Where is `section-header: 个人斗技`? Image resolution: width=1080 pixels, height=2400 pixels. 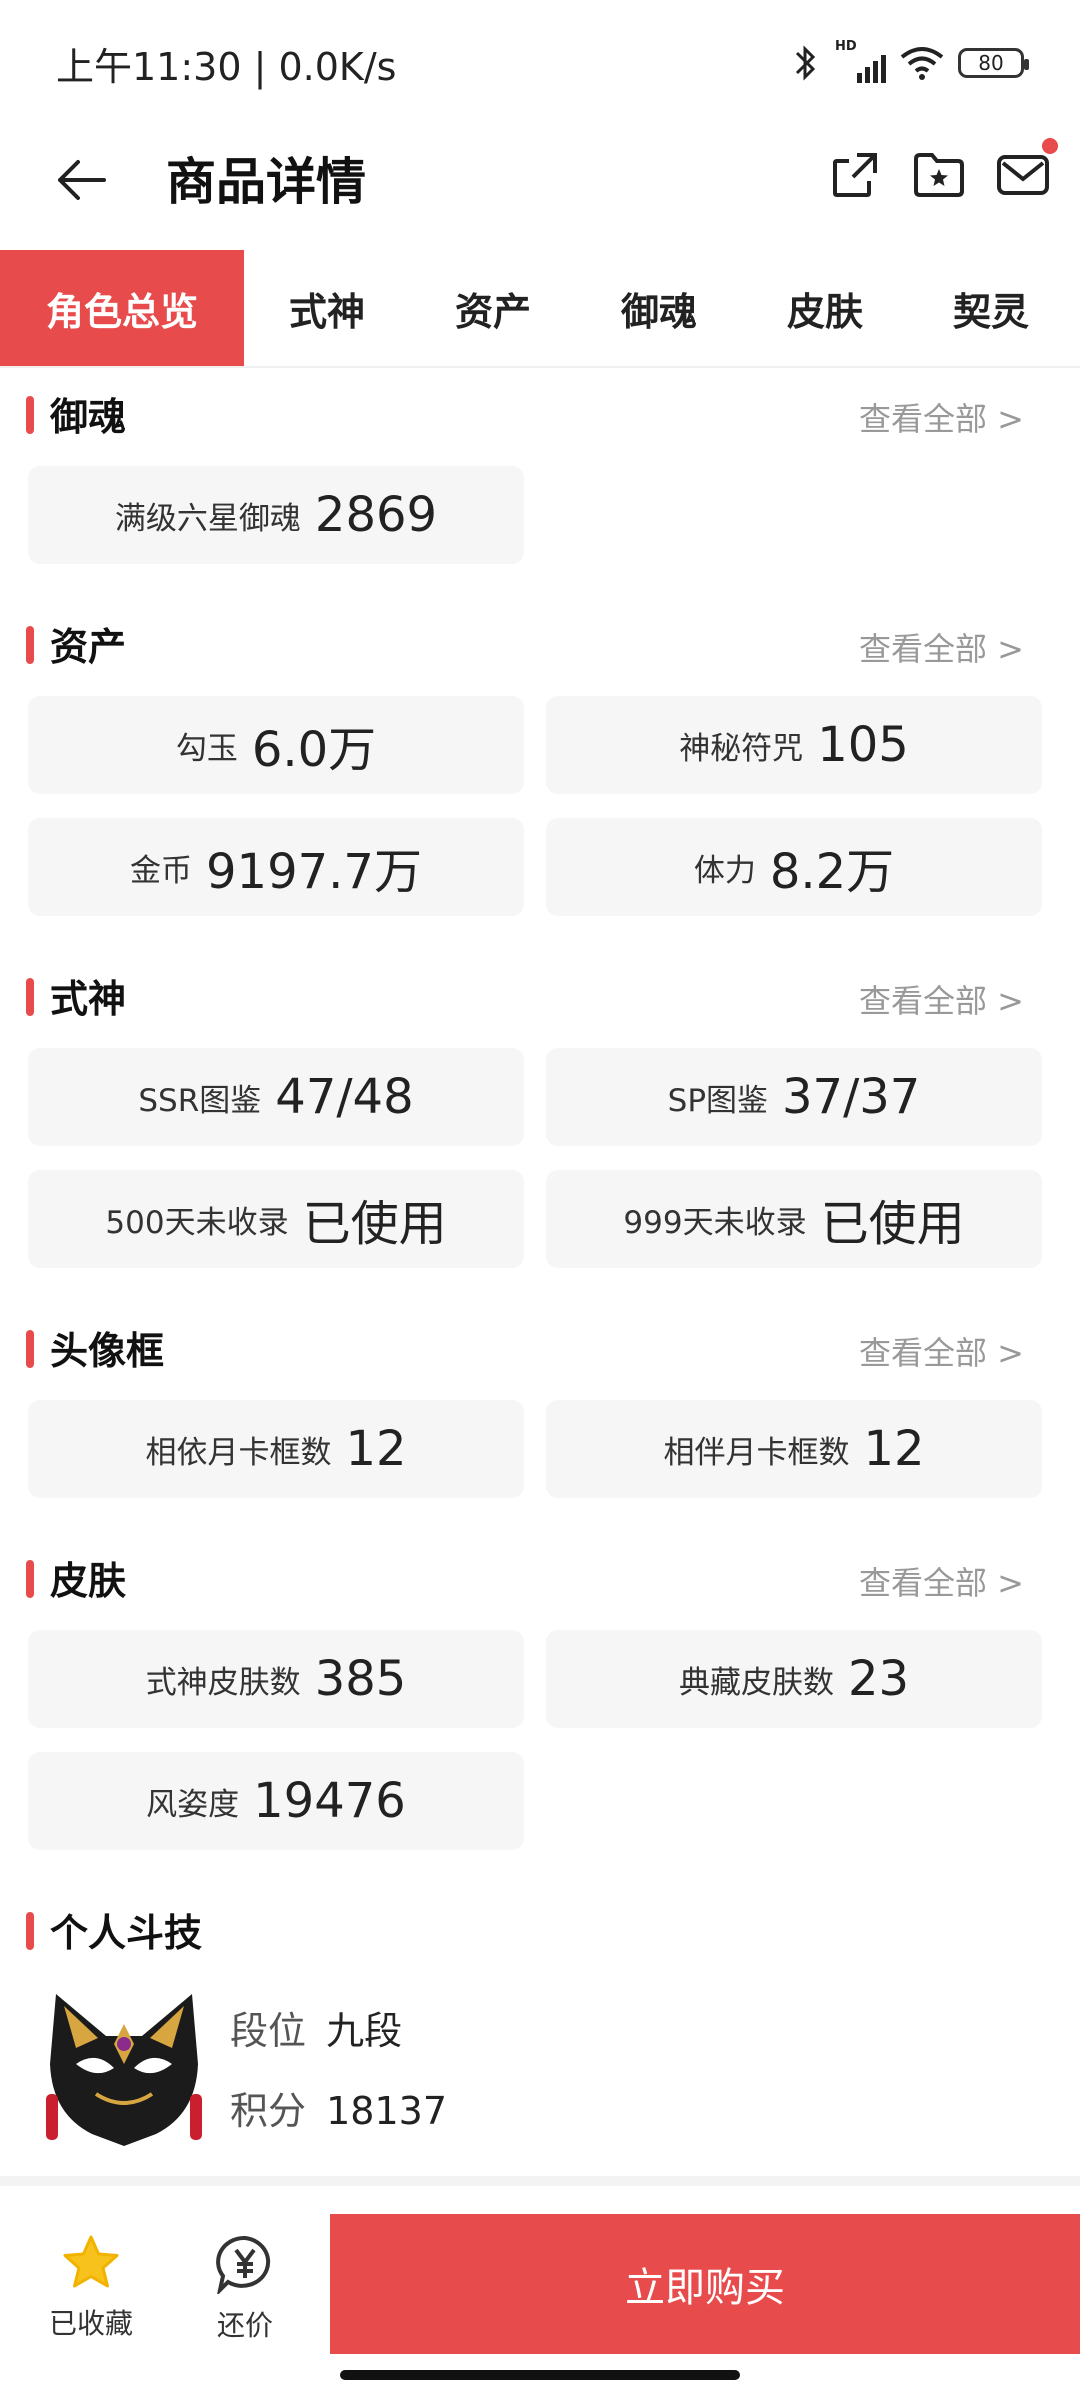 section-header: 个人斗技 is located at coordinates (540, 1928).